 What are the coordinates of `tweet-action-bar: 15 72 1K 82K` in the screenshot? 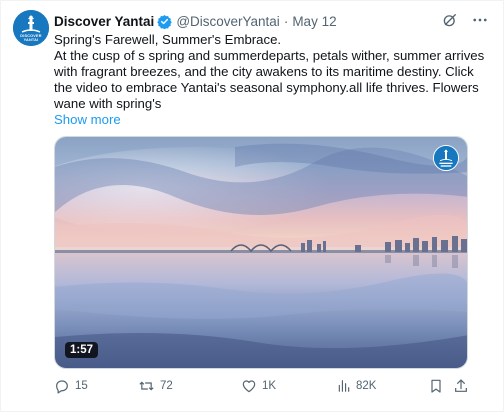 It's located at (261, 388).